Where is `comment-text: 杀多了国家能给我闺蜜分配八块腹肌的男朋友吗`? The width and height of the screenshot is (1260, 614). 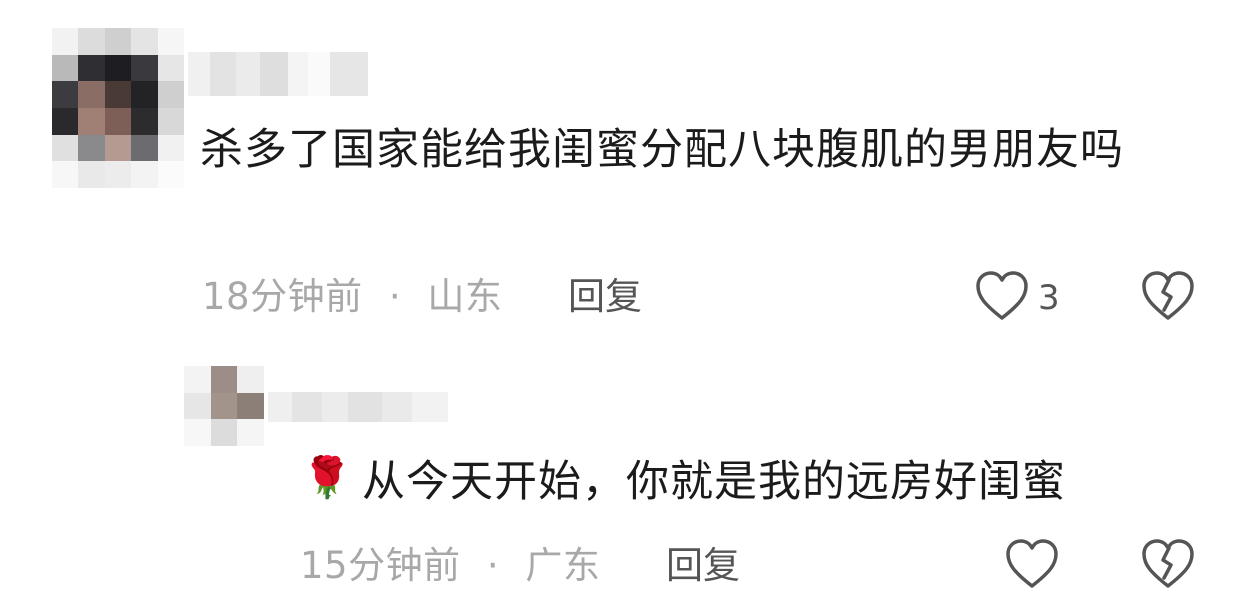 comment-text: 杀多了国家能给我闺蜜分配八块腹肌的男朋友吗 is located at coordinates (662, 150).